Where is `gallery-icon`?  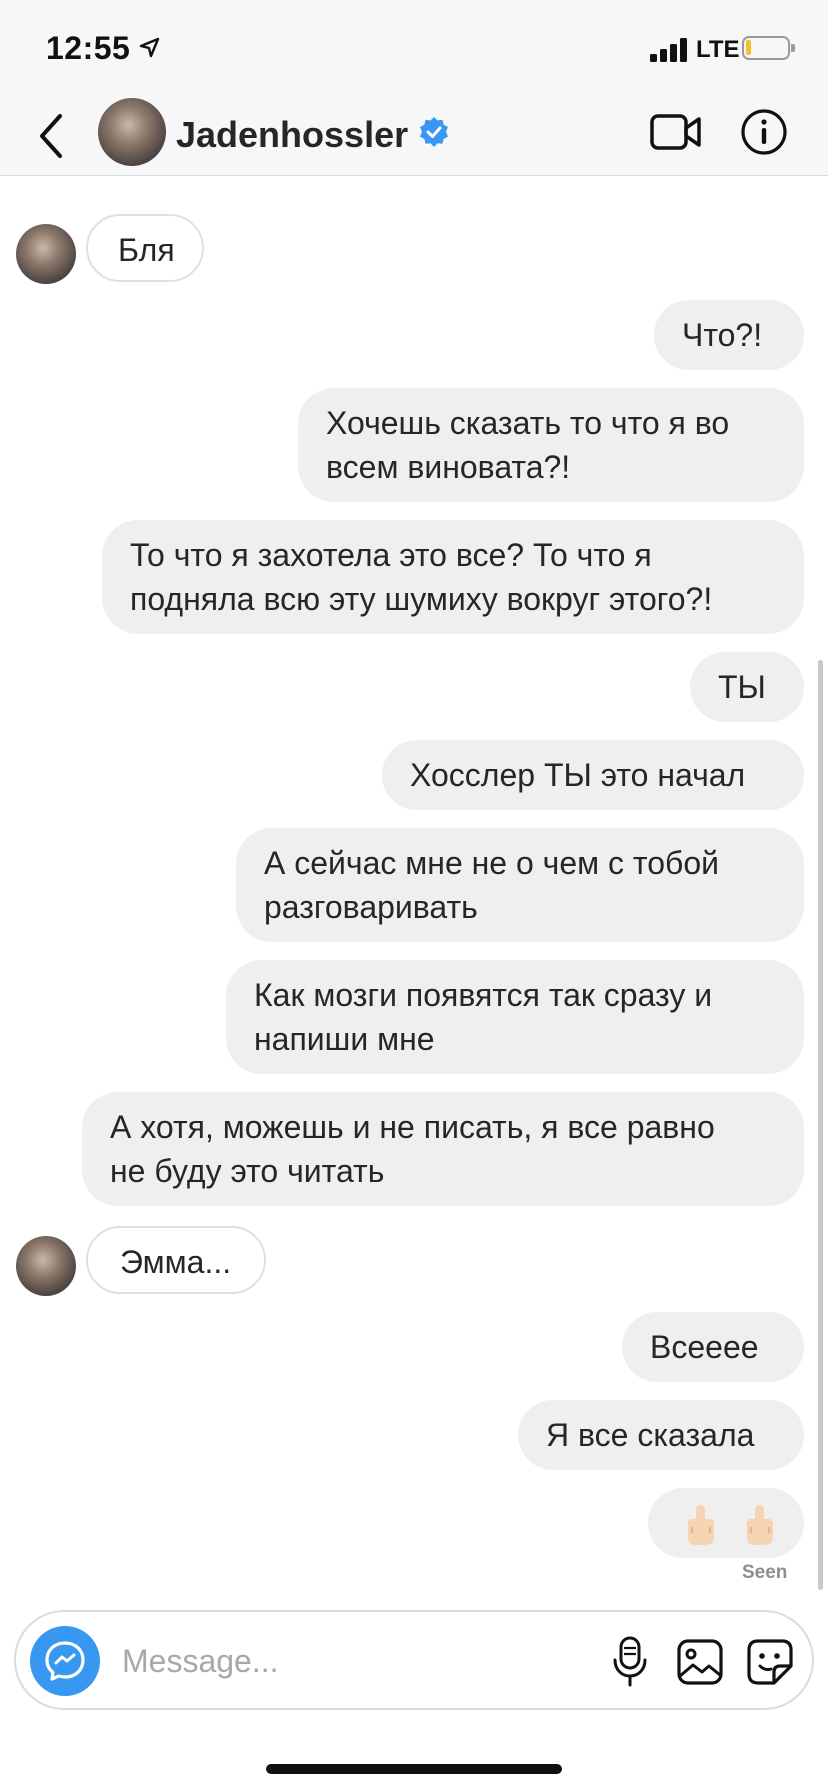 gallery-icon is located at coordinates (700, 1662).